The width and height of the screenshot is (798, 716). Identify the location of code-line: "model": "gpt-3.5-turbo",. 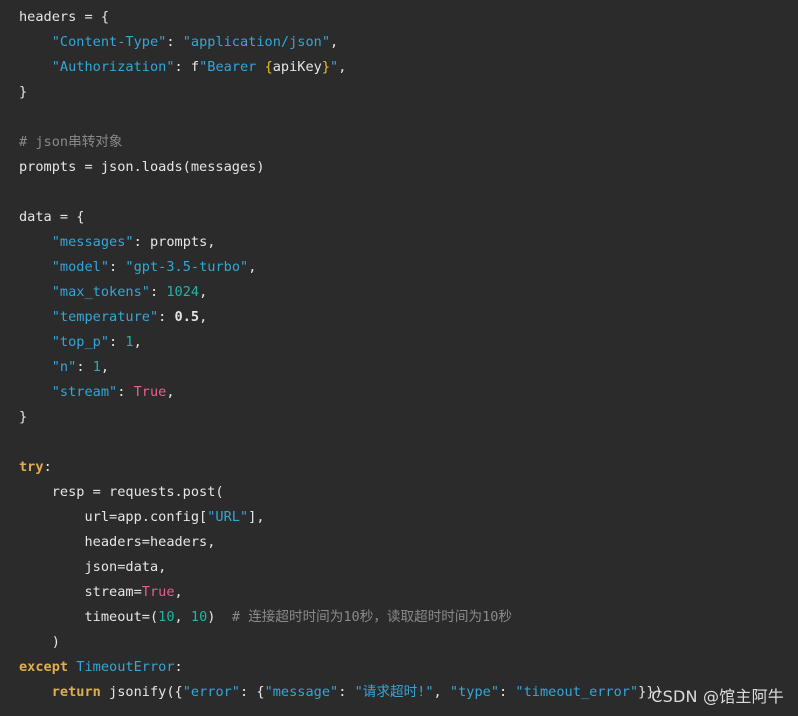
(138, 267).